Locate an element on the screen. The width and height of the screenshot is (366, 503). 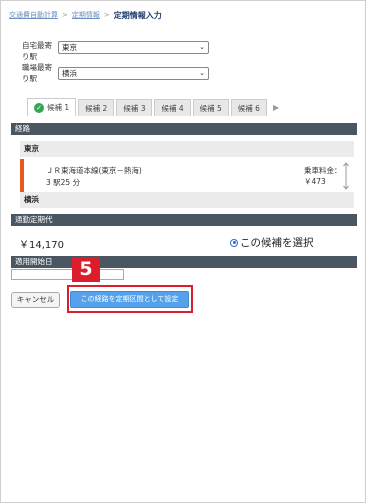
breadcrumb-link-pass-info: 定期情報 is located at coordinates (86, 15).